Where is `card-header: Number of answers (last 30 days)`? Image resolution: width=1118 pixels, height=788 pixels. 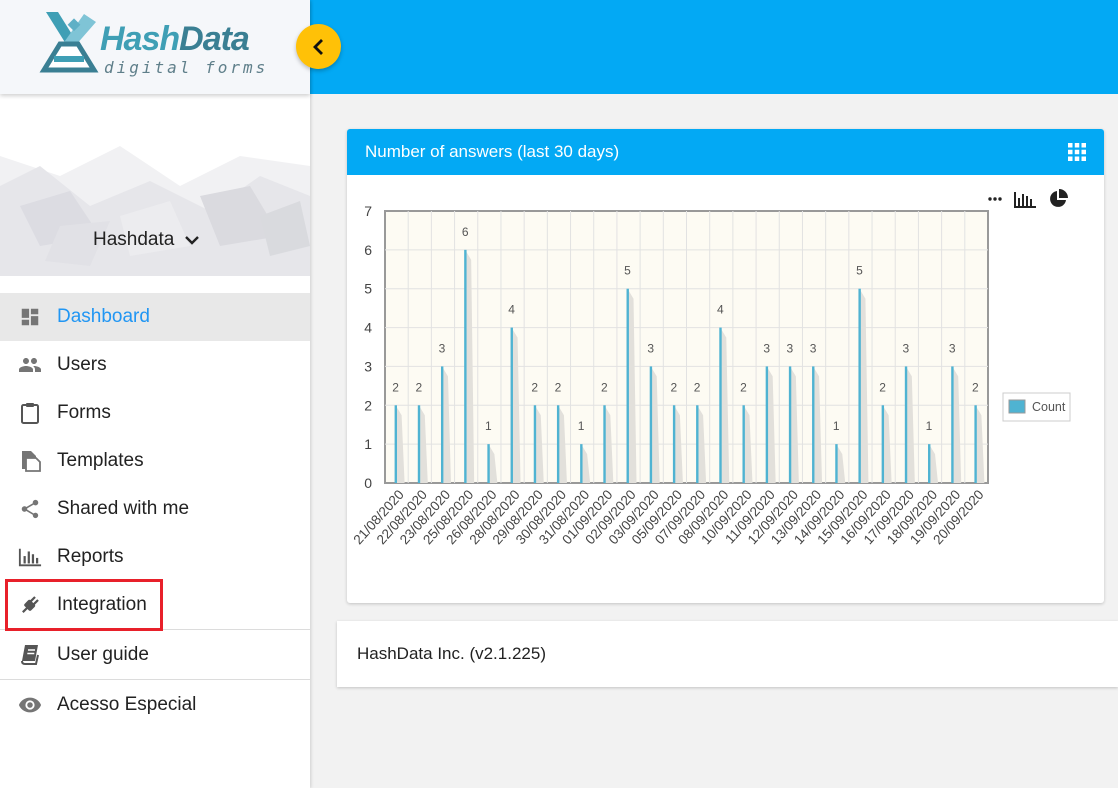
card-header: Number of answers (last 30 days) is located at coordinates (725, 152).